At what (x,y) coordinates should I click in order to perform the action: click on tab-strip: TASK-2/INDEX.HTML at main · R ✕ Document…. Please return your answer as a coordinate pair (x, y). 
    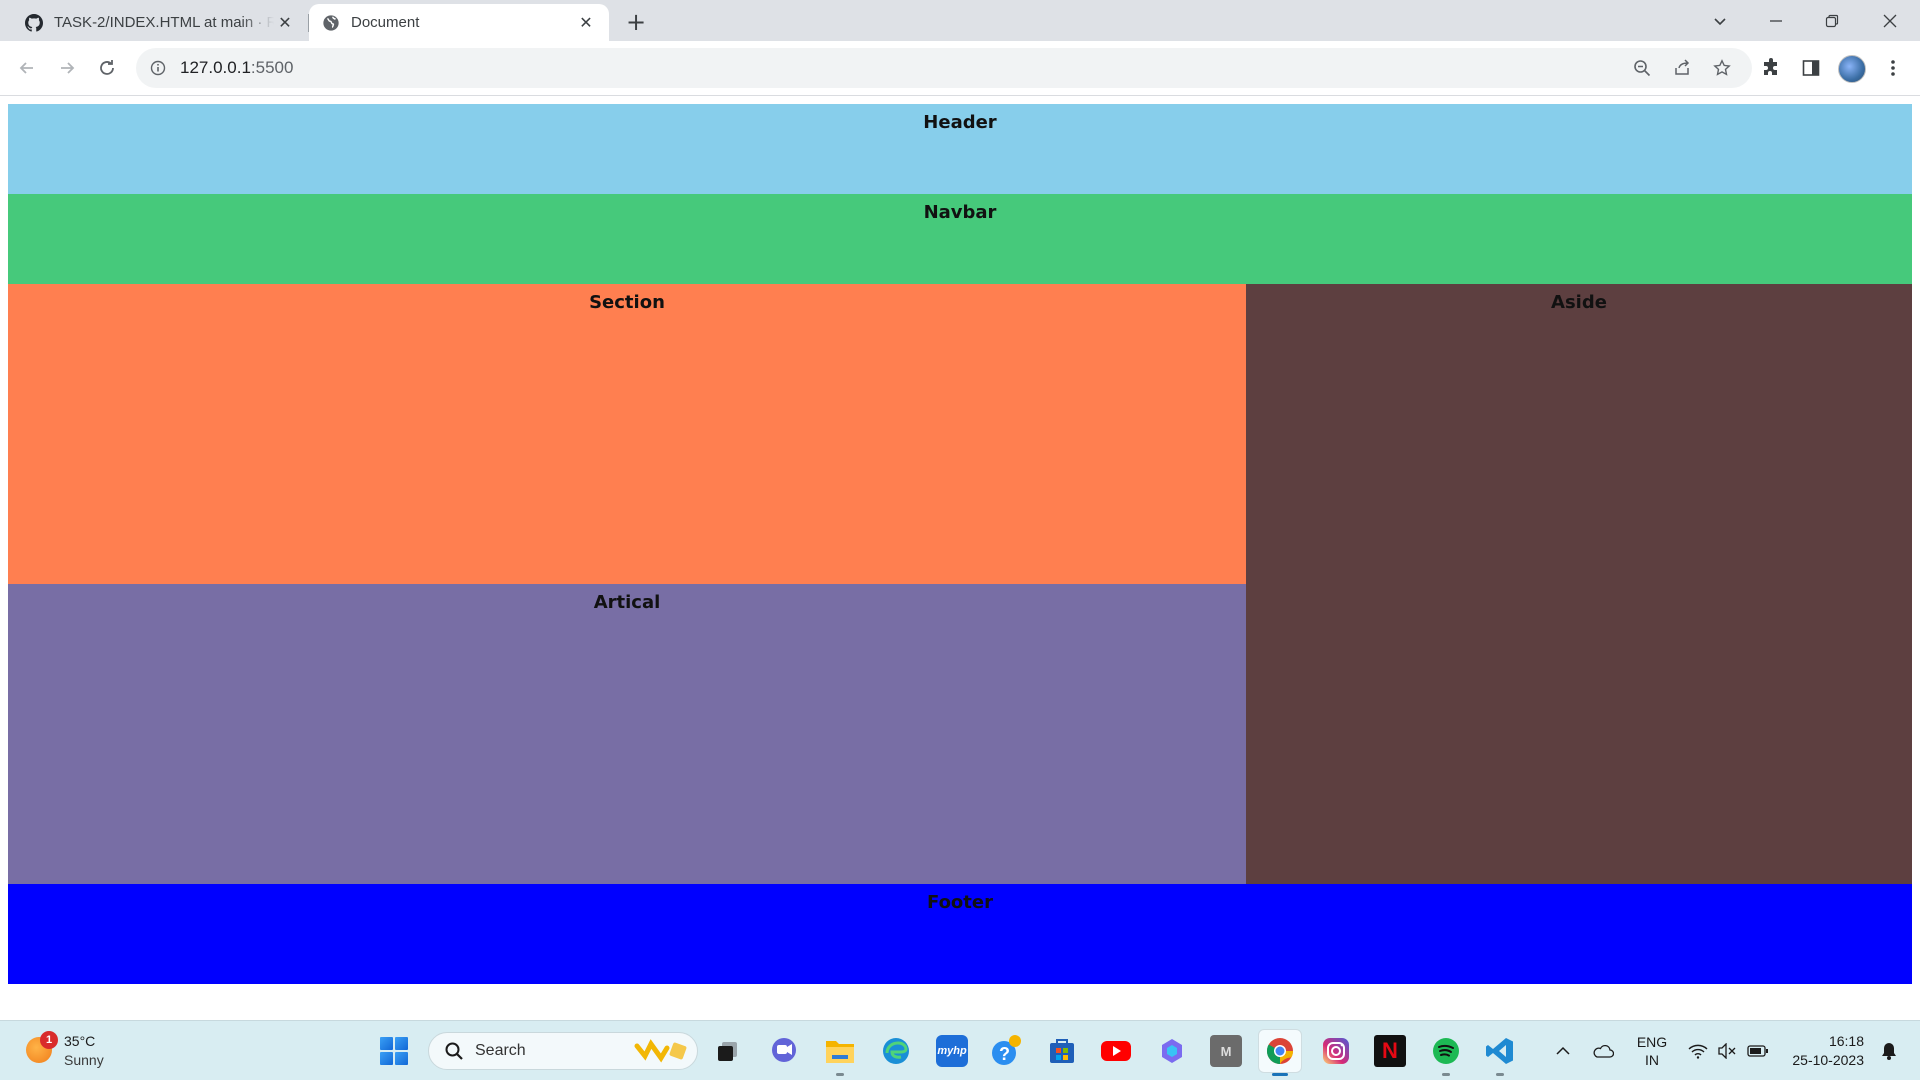
    Looking at the image, I should click on (960, 20).